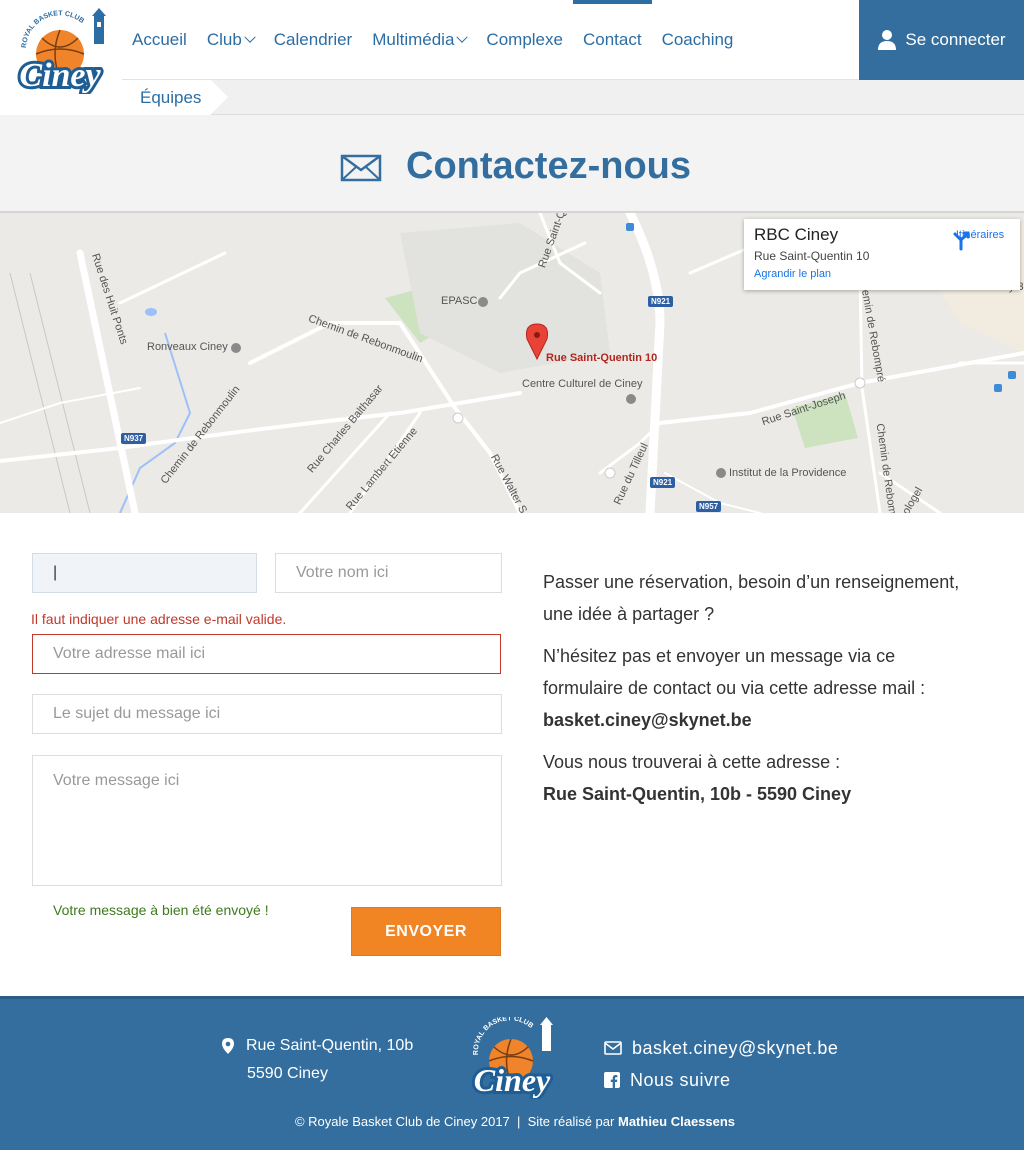 Image resolution: width=1024 pixels, height=1150 pixels. Describe the element at coordinates (709, 506) in the screenshot. I see `road-badge-n957: N957` at that location.